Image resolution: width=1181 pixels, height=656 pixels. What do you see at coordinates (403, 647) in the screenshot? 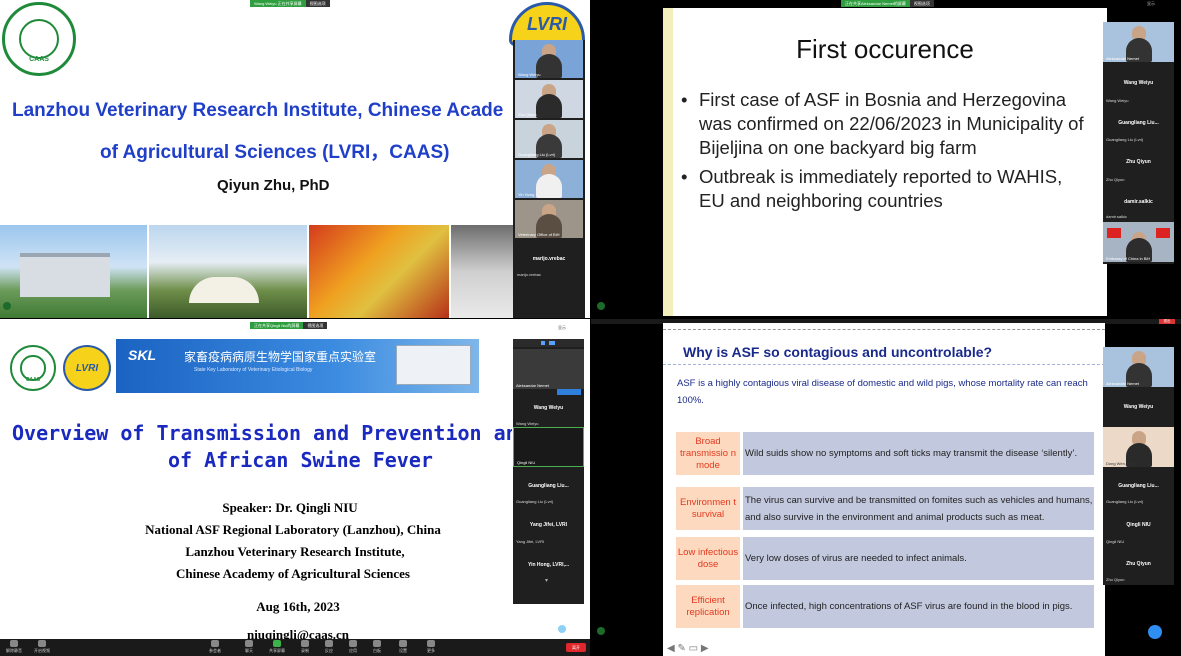
I see `settings-button: 设置` at bounding box center [403, 647].